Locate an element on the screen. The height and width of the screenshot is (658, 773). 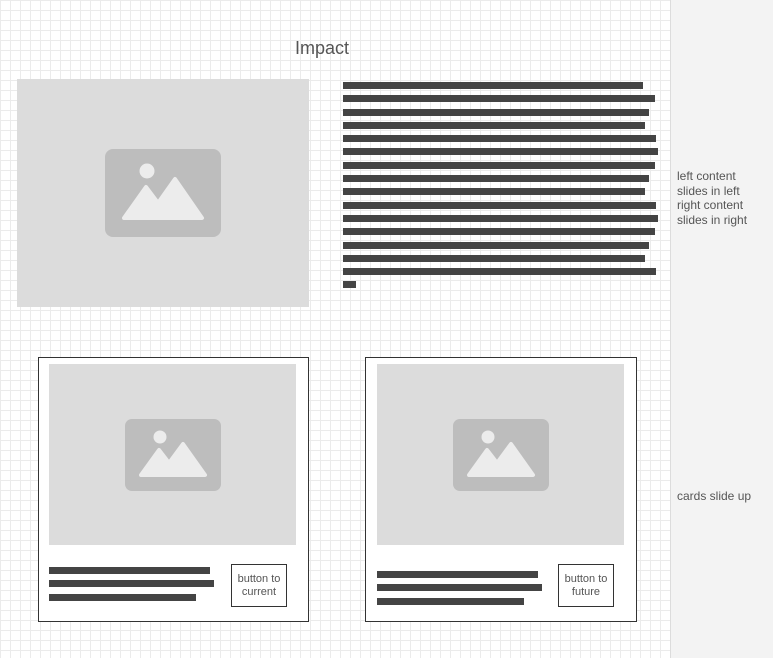
button-to-future: button to future is located at coordinates (586, 585).